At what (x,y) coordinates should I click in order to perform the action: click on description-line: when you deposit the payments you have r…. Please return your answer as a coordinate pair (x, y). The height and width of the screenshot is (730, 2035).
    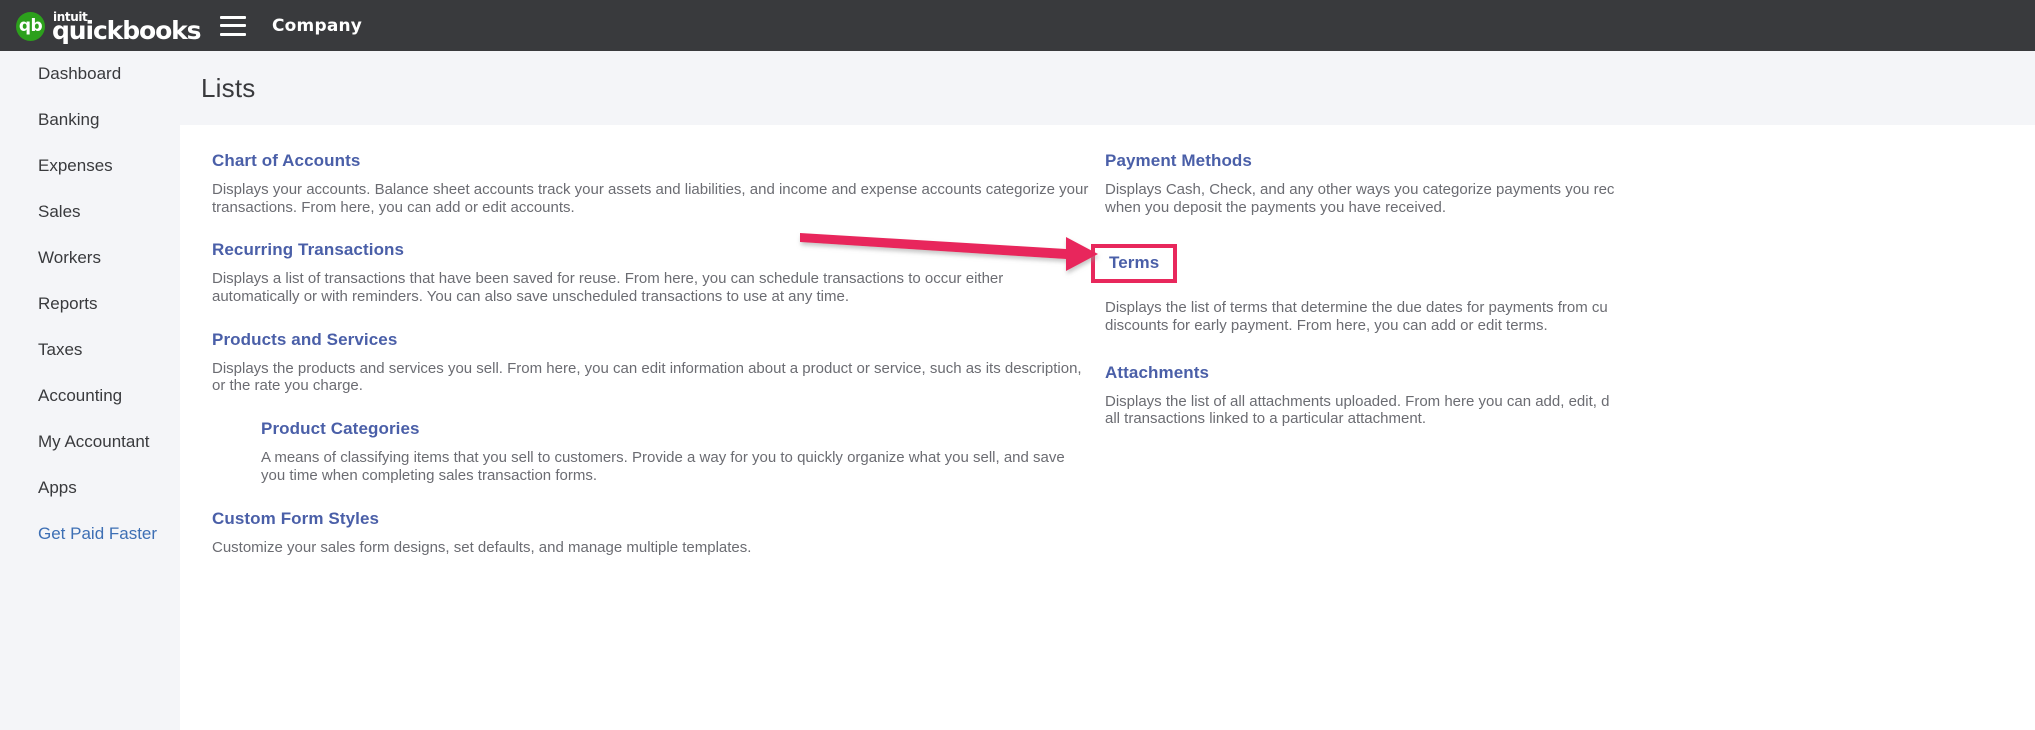
    Looking at the image, I should click on (1276, 207).